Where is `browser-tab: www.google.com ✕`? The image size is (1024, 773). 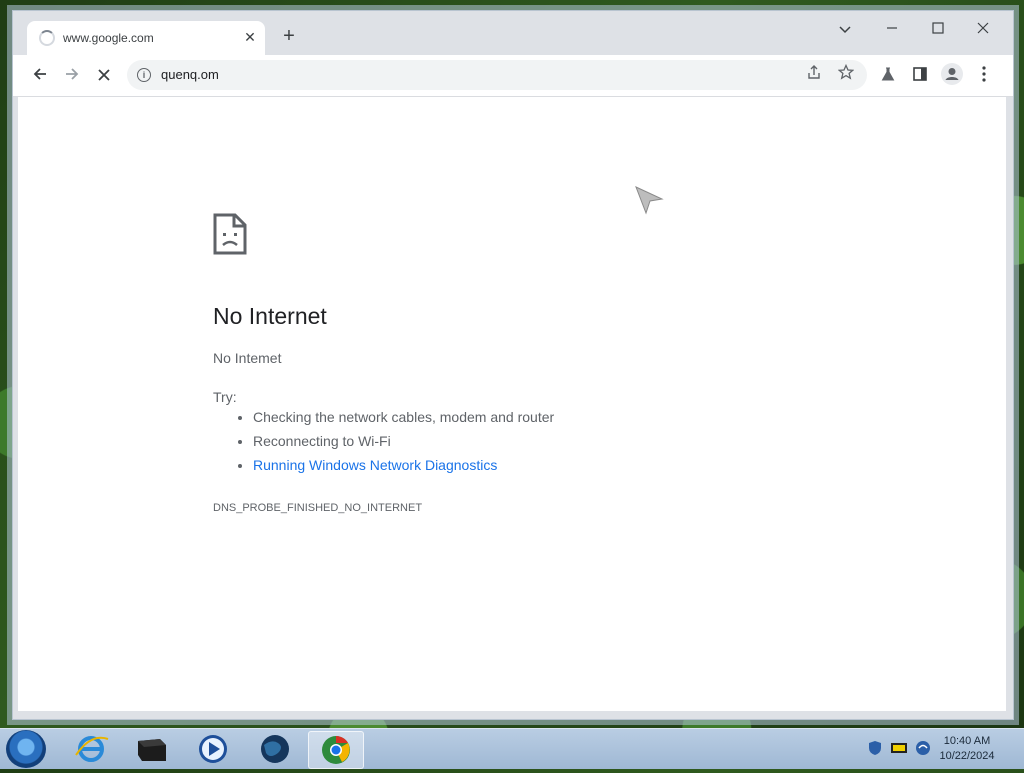 browser-tab: www.google.com ✕ is located at coordinates (146, 38).